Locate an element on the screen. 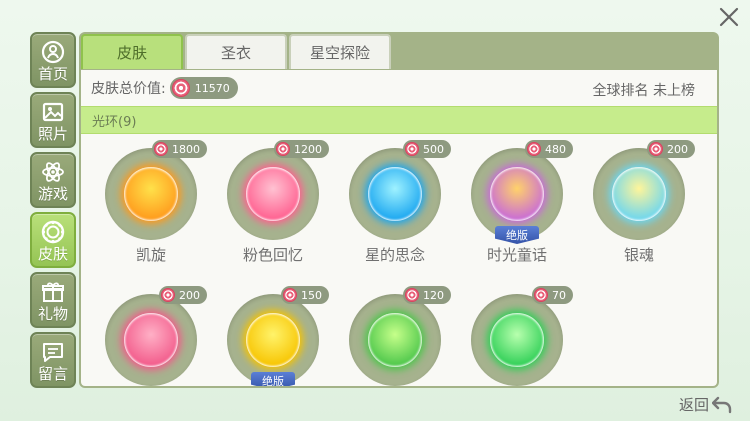 The height and width of the screenshot is (421, 750). price-badge: 1800 is located at coordinates (179, 149).